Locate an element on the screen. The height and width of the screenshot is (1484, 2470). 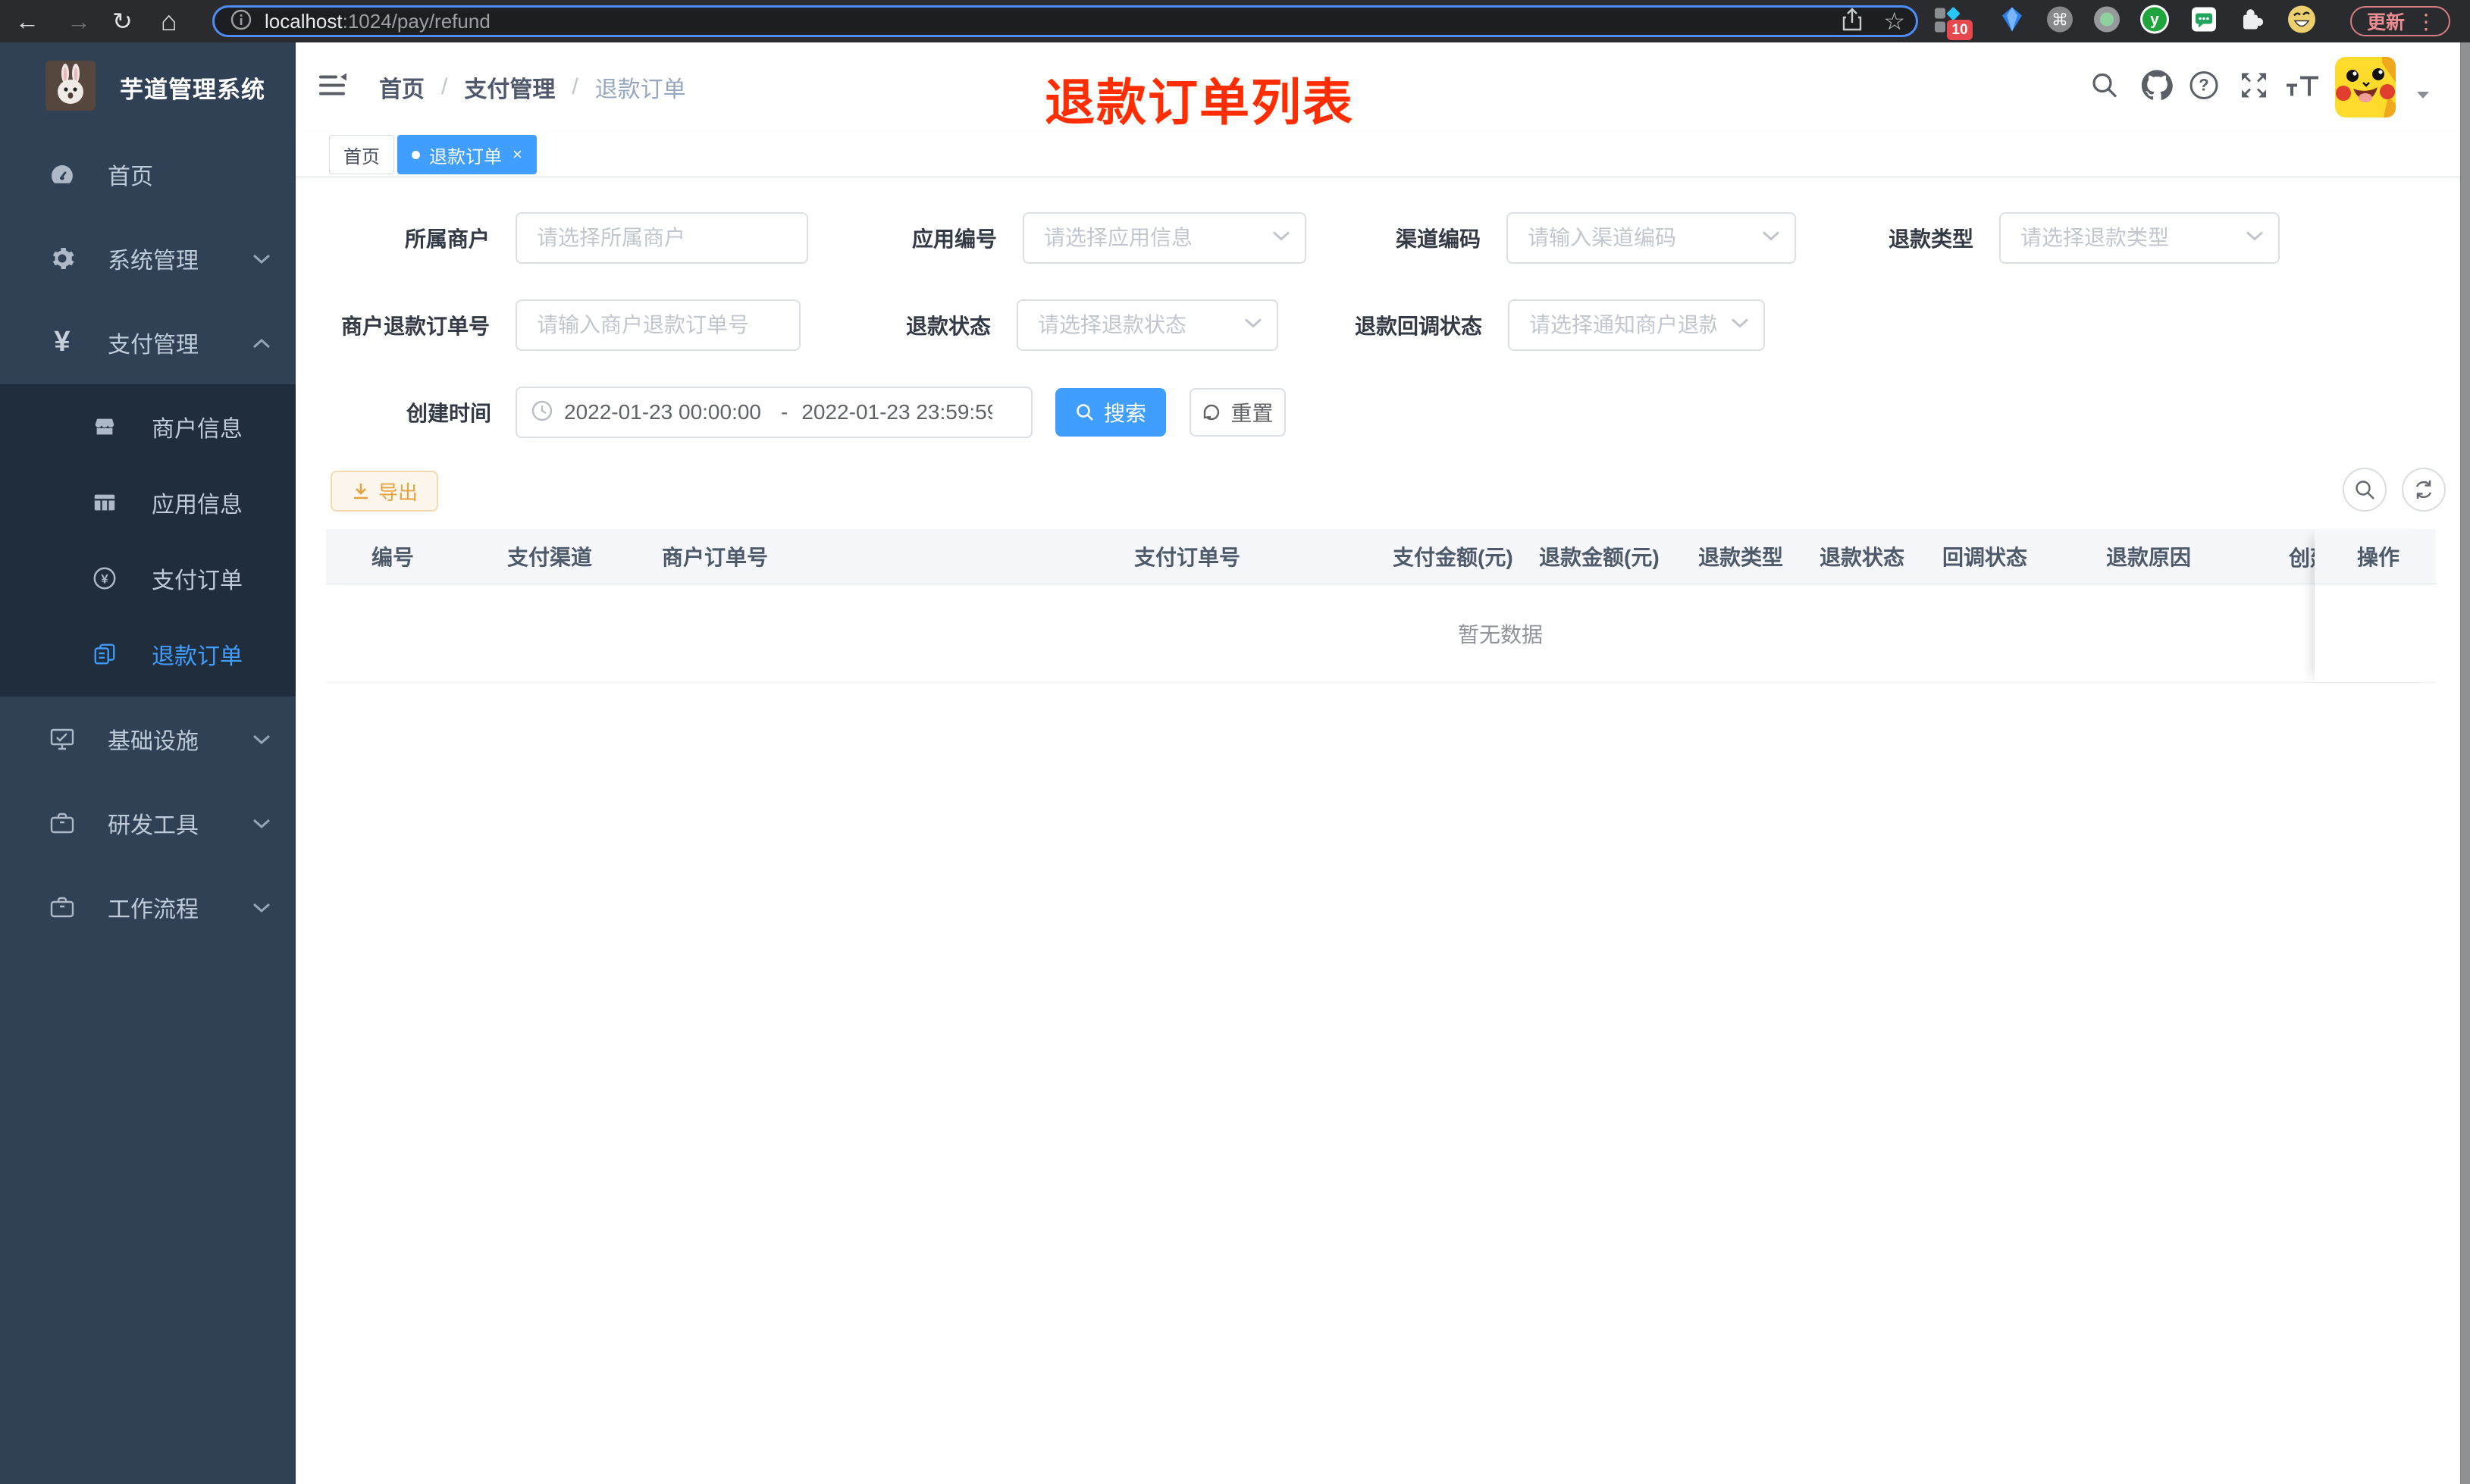
filter-label: 应用编号 is located at coordinates (954, 239).